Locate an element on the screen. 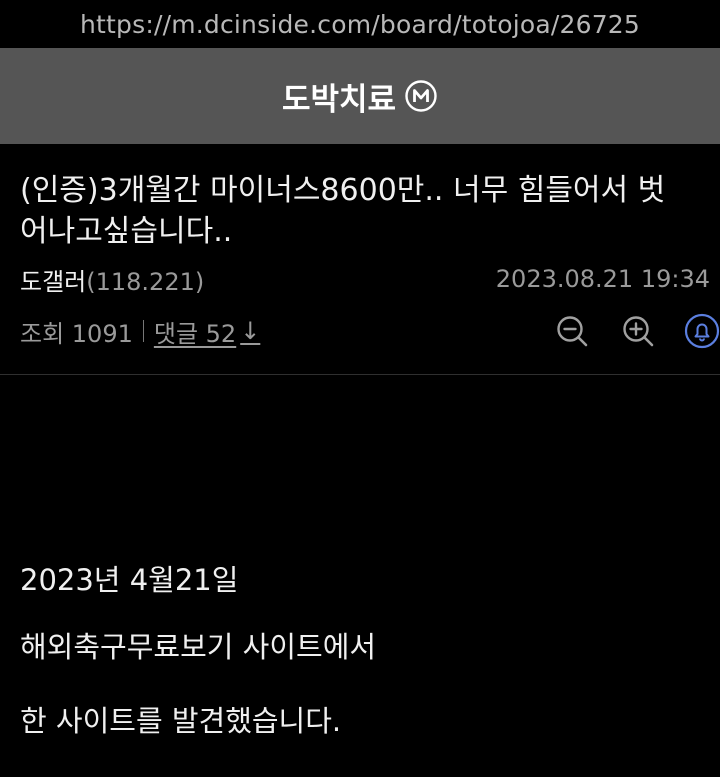 The image size is (720, 777). arrow-down-icon: ↓ is located at coordinates (250, 331).